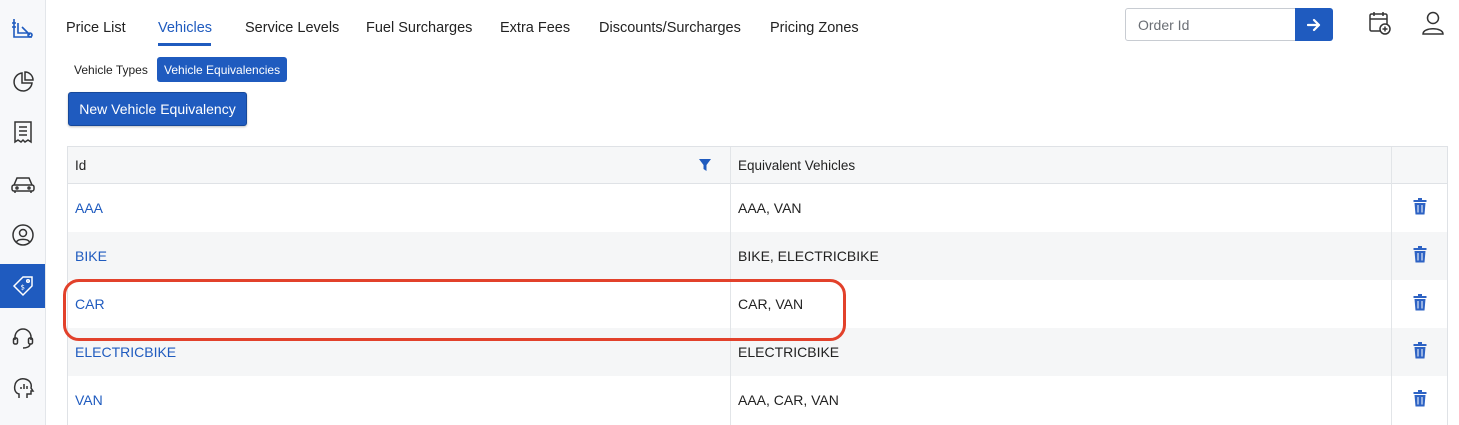 The width and height of the screenshot is (1459, 425). What do you see at coordinates (770, 208) in the screenshot?
I see `row-equivalent-vehicles: AAA, VAN` at bounding box center [770, 208].